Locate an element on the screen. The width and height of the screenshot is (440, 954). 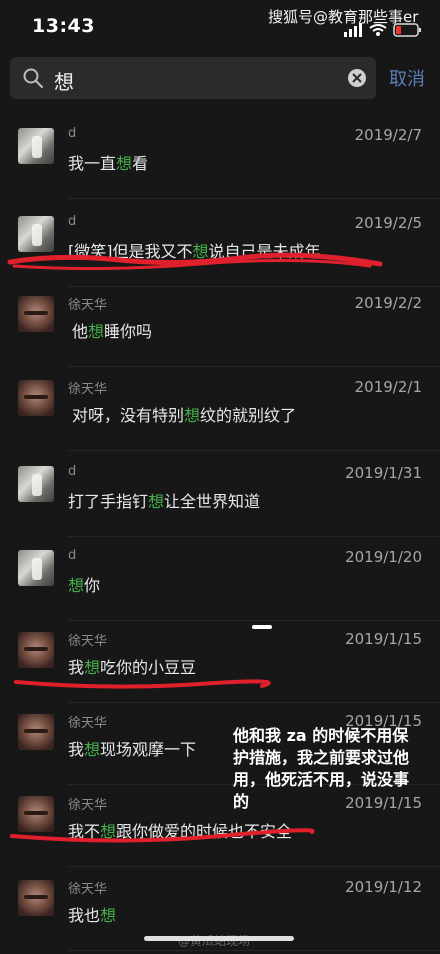
white-dash-mark is located at coordinates (262, 627).